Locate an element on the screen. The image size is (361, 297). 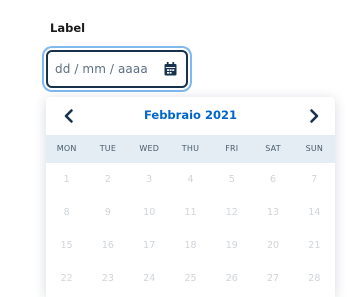
day-cell: 26 is located at coordinates (231, 278).